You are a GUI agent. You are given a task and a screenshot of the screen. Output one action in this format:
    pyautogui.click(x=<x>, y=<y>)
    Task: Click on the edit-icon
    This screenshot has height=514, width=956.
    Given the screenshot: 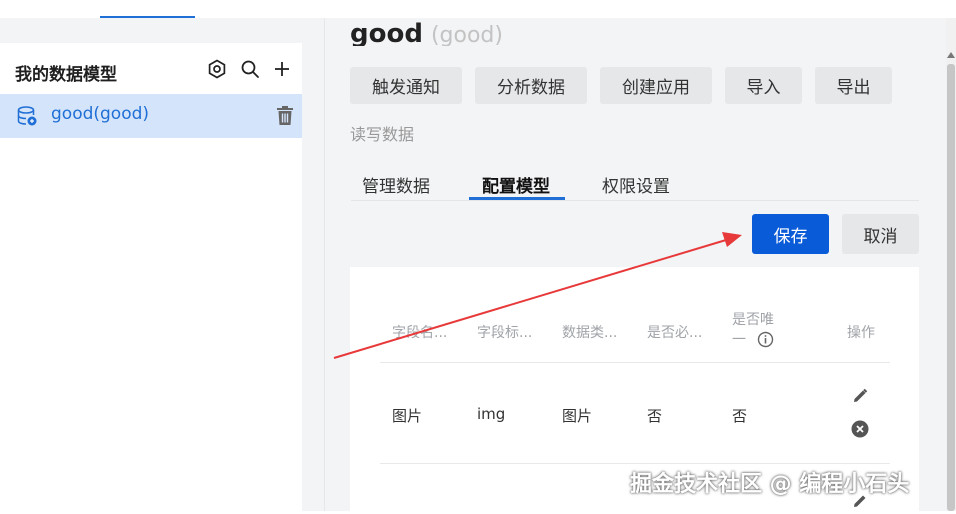 What is the action you would take?
    pyautogui.click(x=860, y=396)
    